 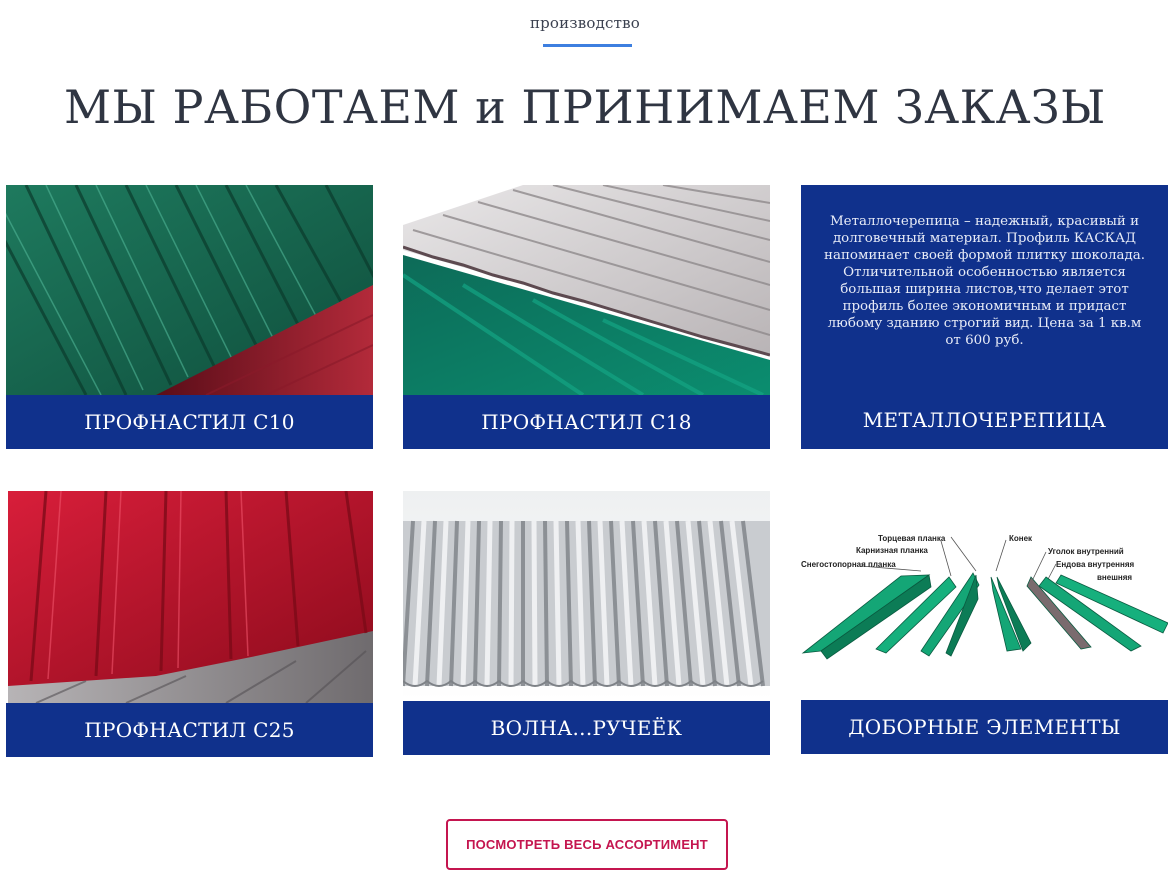 I want to click on view-all-assortment-button: ПОСМОТРЕТЬ ВЕСЬ АССОРТИМЕНТ, so click(x=587, y=844).